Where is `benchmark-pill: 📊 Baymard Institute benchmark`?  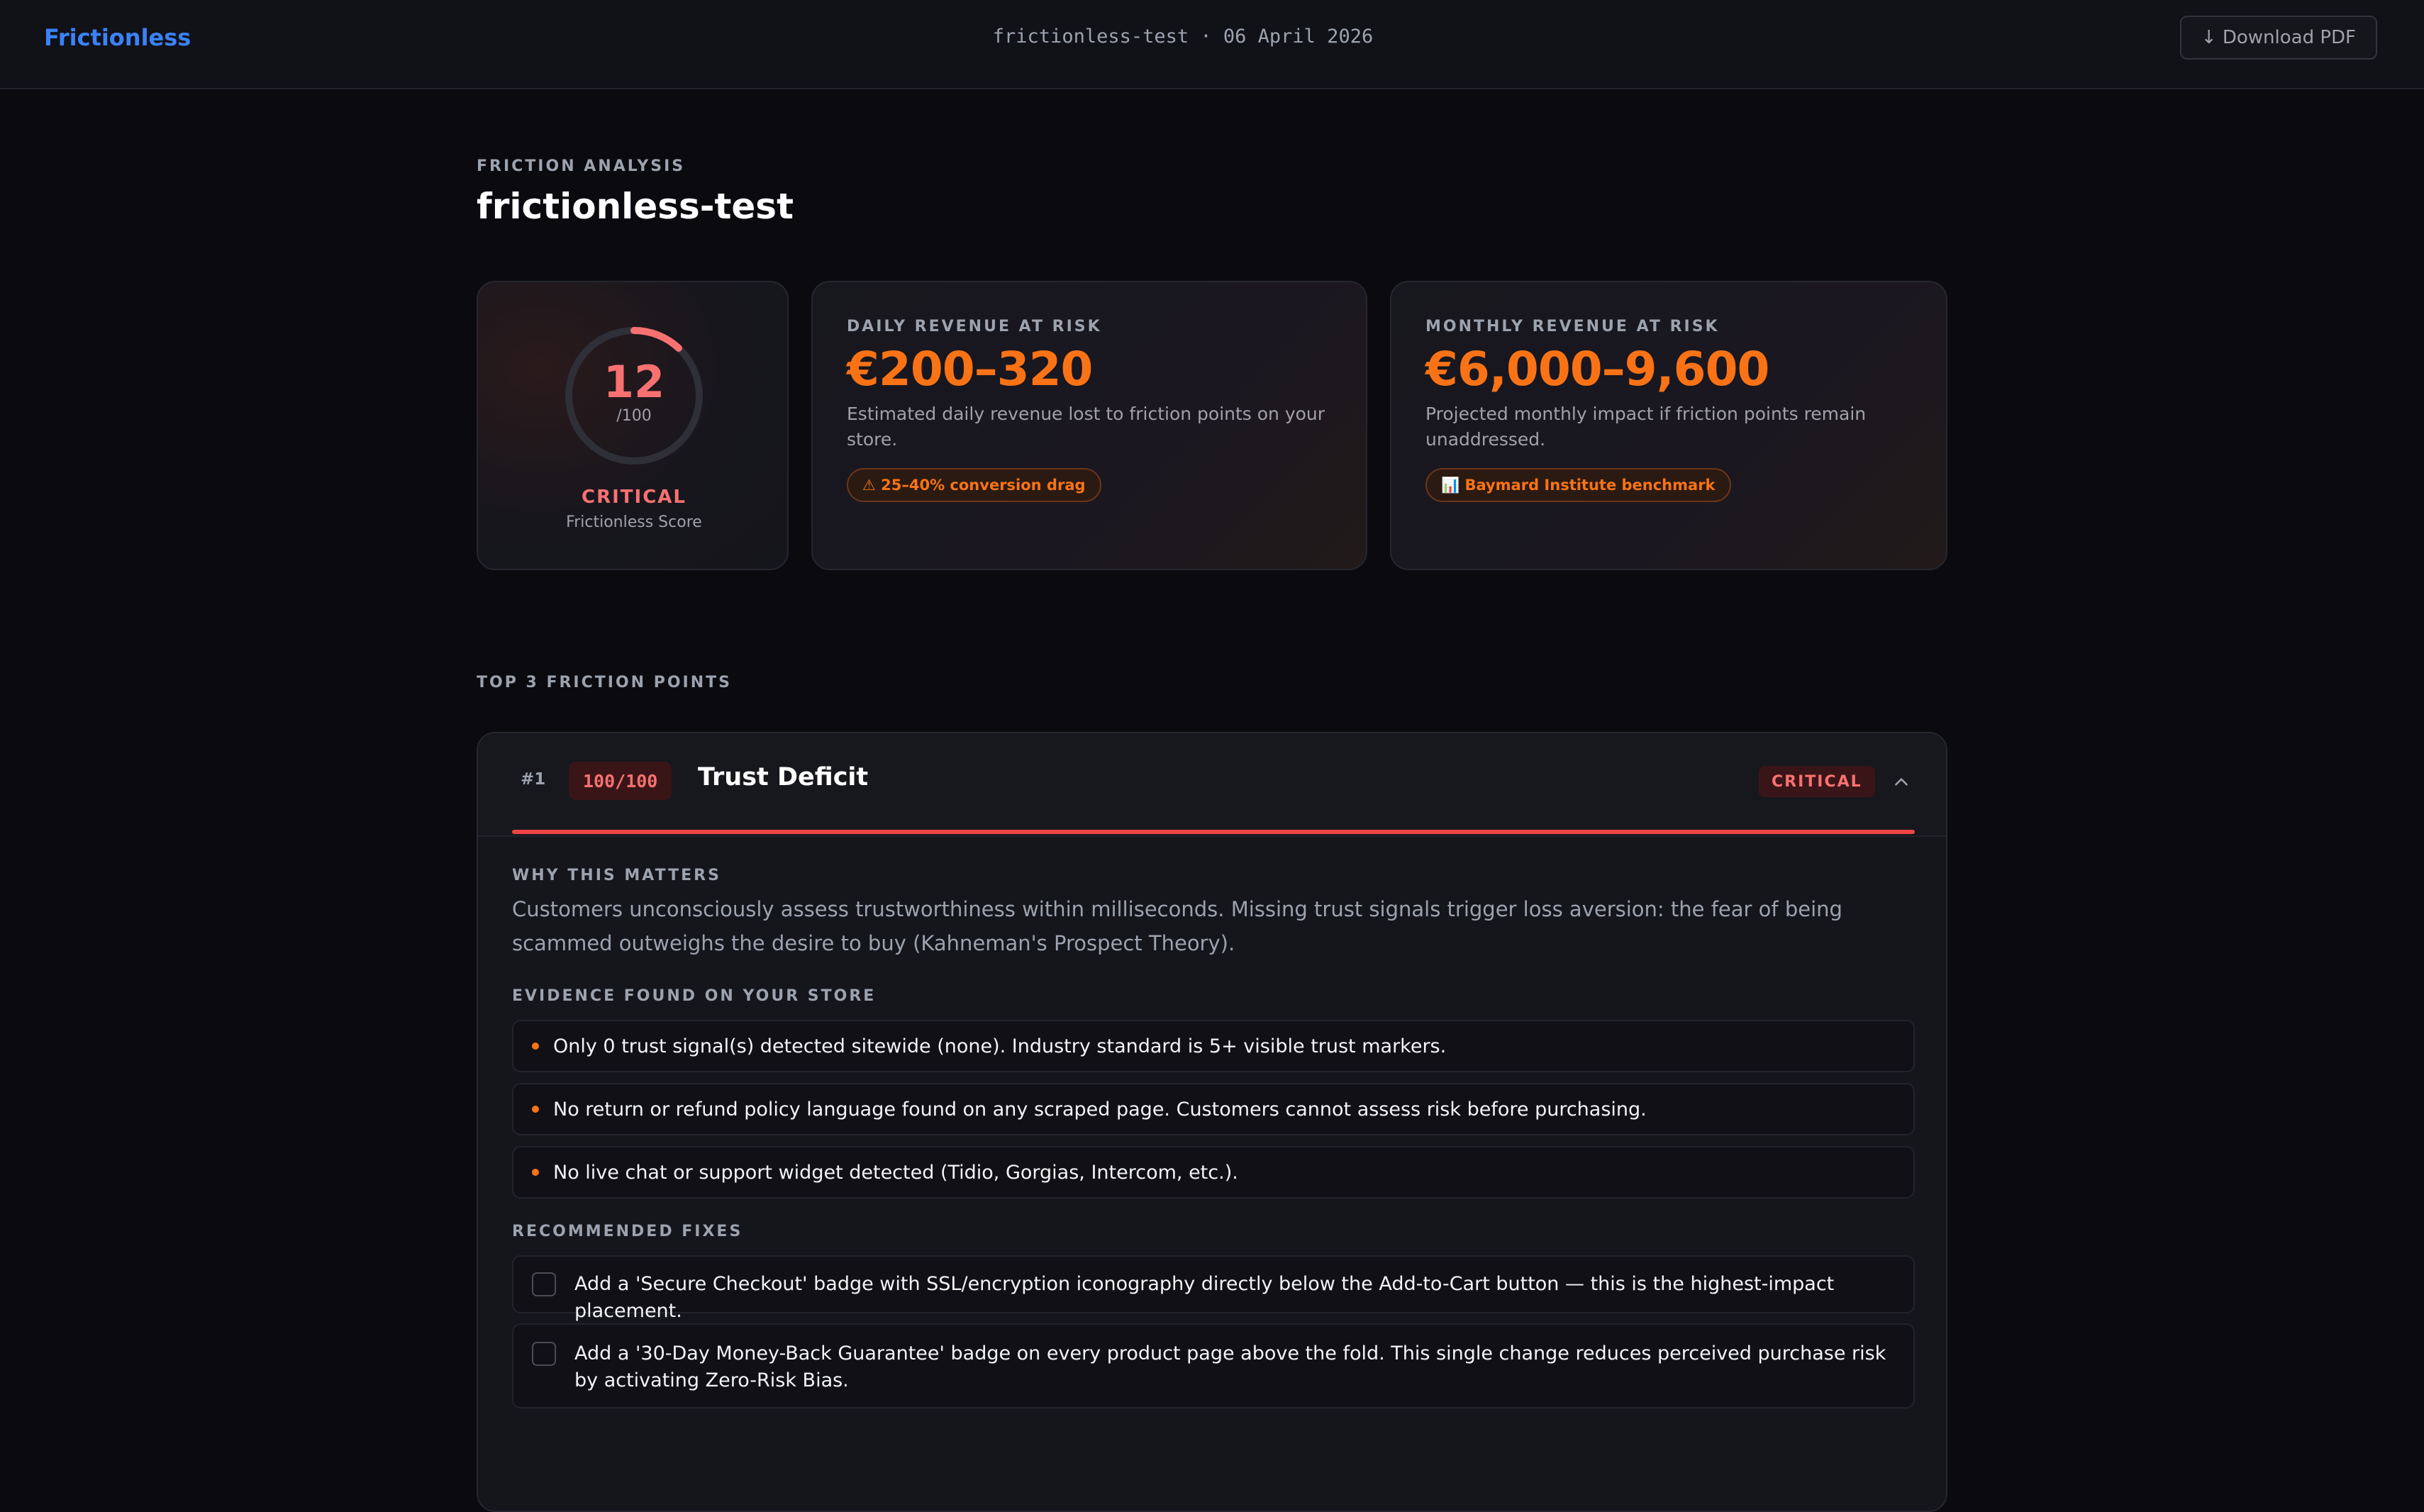 benchmark-pill: 📊 Baymard Institute benchmark is located at coordinates (1578, 485).